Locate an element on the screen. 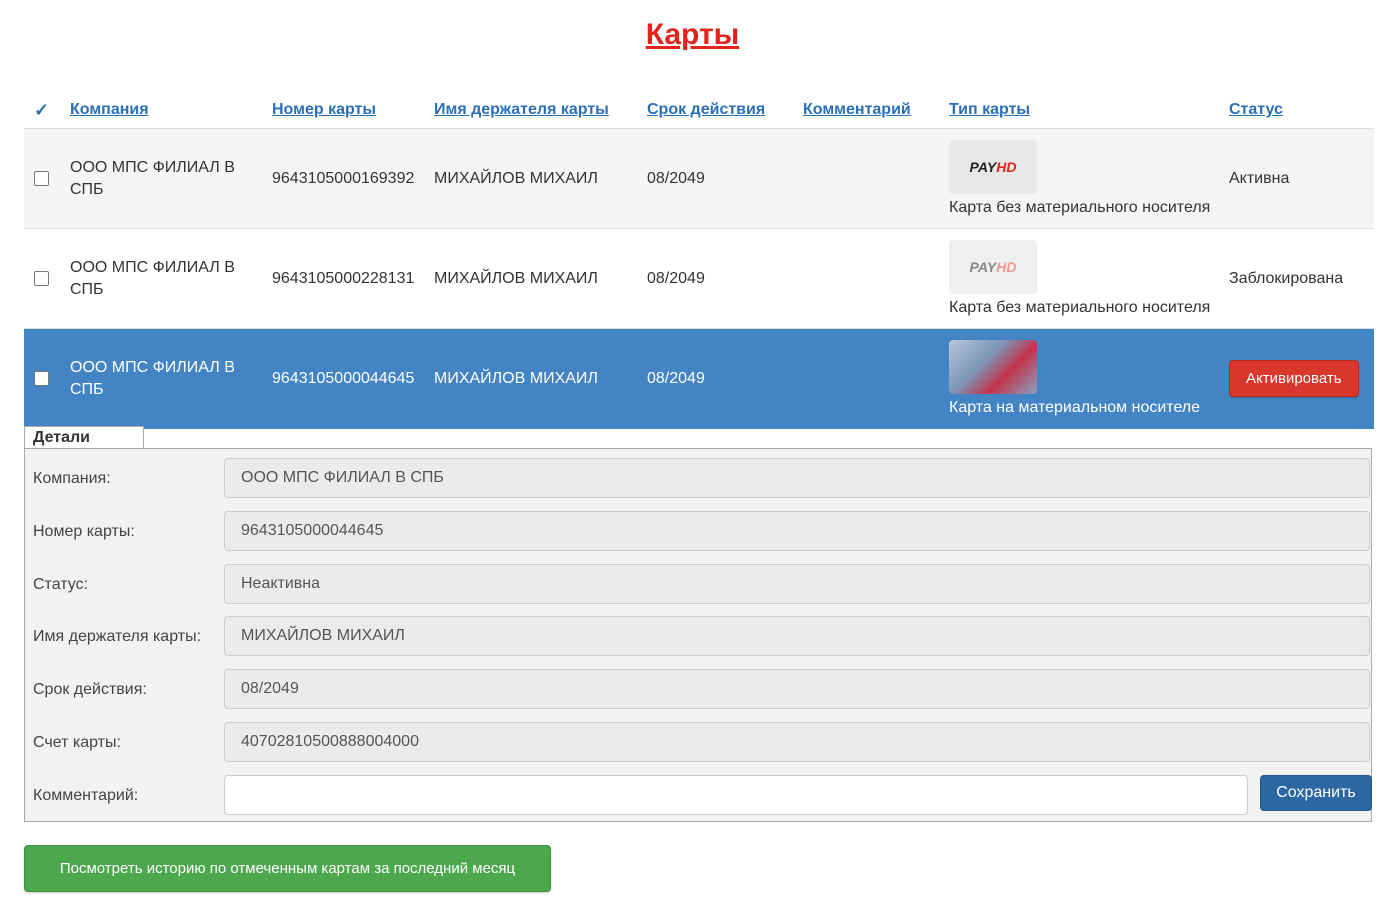 The width and height of the screenshot is (1385, 897). header-card-type: Тип карты is located at coordinates (1089, 110).